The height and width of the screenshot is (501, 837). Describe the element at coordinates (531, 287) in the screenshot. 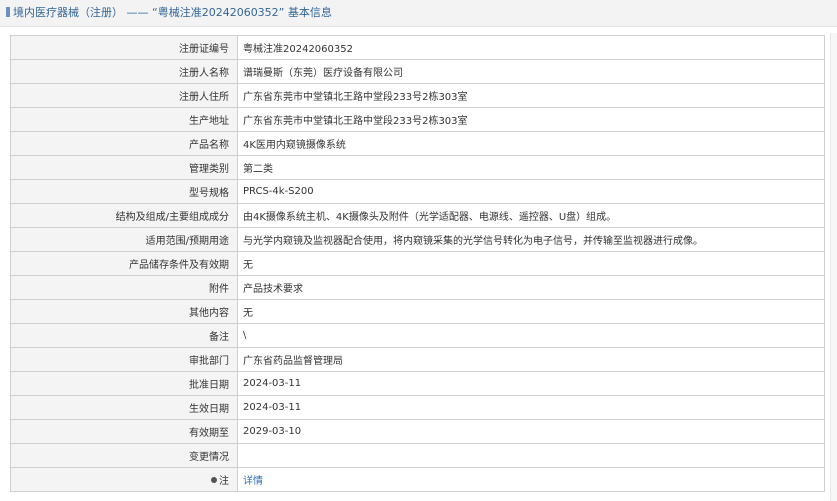

I see `row-value: 产品技术要求` at that location.